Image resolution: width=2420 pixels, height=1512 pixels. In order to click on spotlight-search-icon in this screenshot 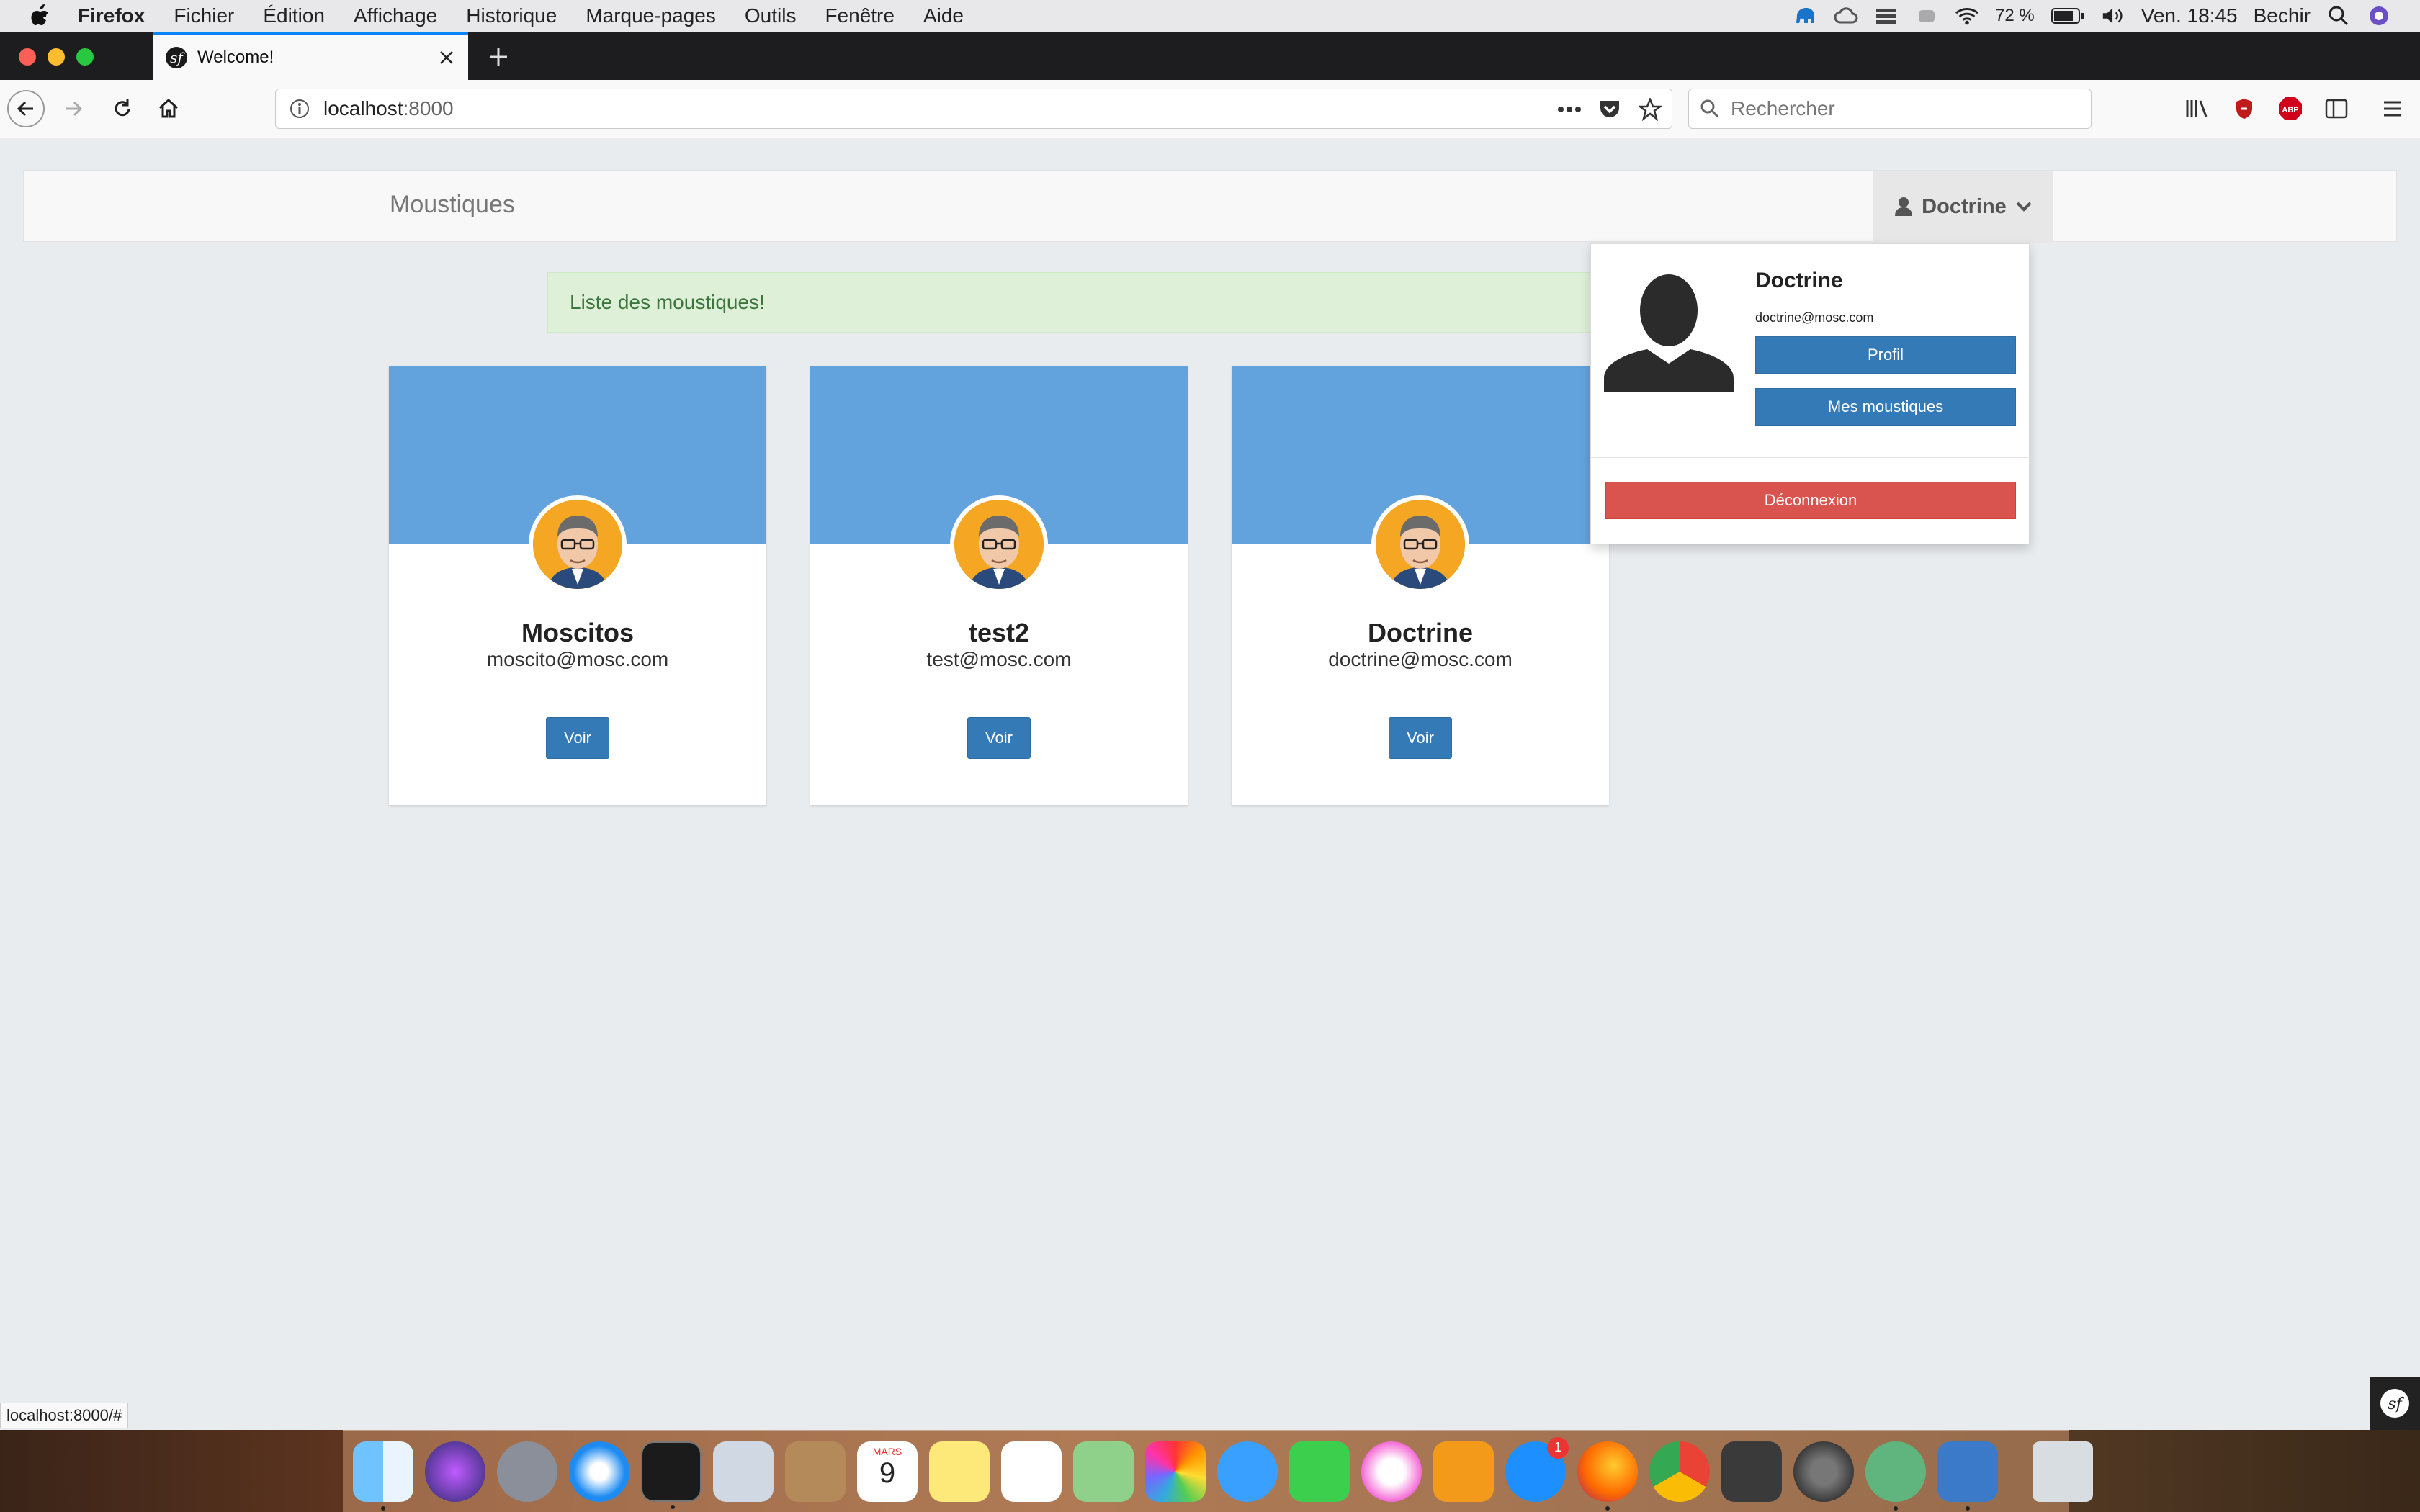, I will do `click(2338, 16)`.